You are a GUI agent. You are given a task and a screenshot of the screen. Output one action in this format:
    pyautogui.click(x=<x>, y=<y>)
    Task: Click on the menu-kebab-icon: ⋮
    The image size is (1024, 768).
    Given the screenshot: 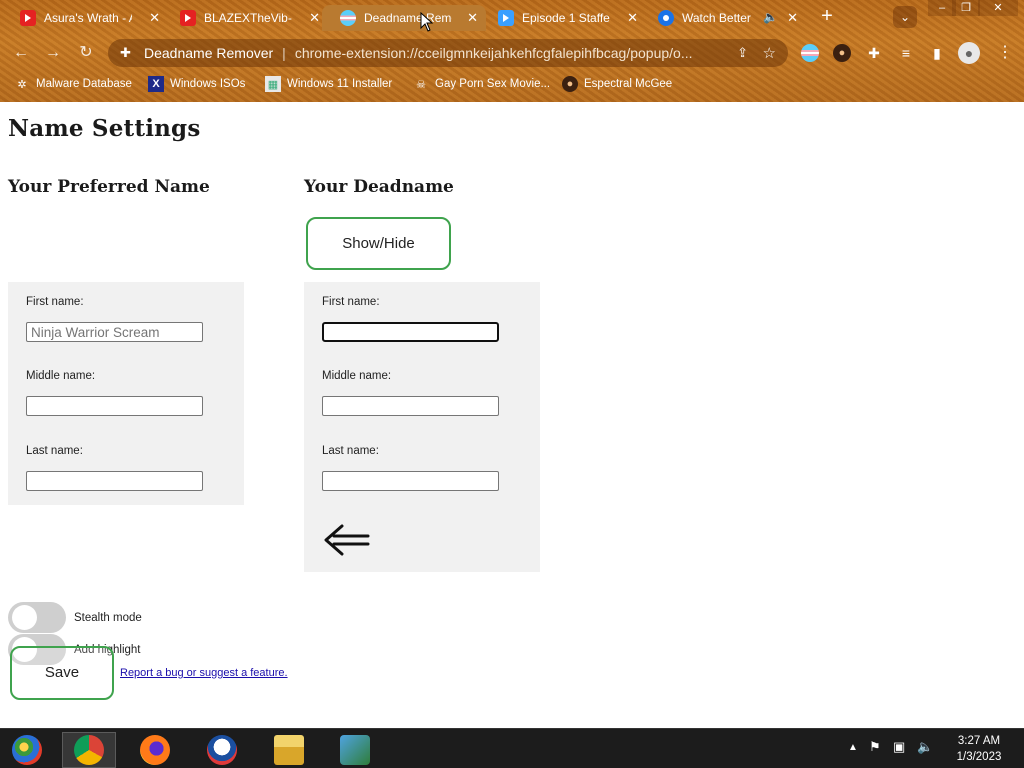 What is the action you would take?
    pyautogui.click(x=1005, y=53)
    